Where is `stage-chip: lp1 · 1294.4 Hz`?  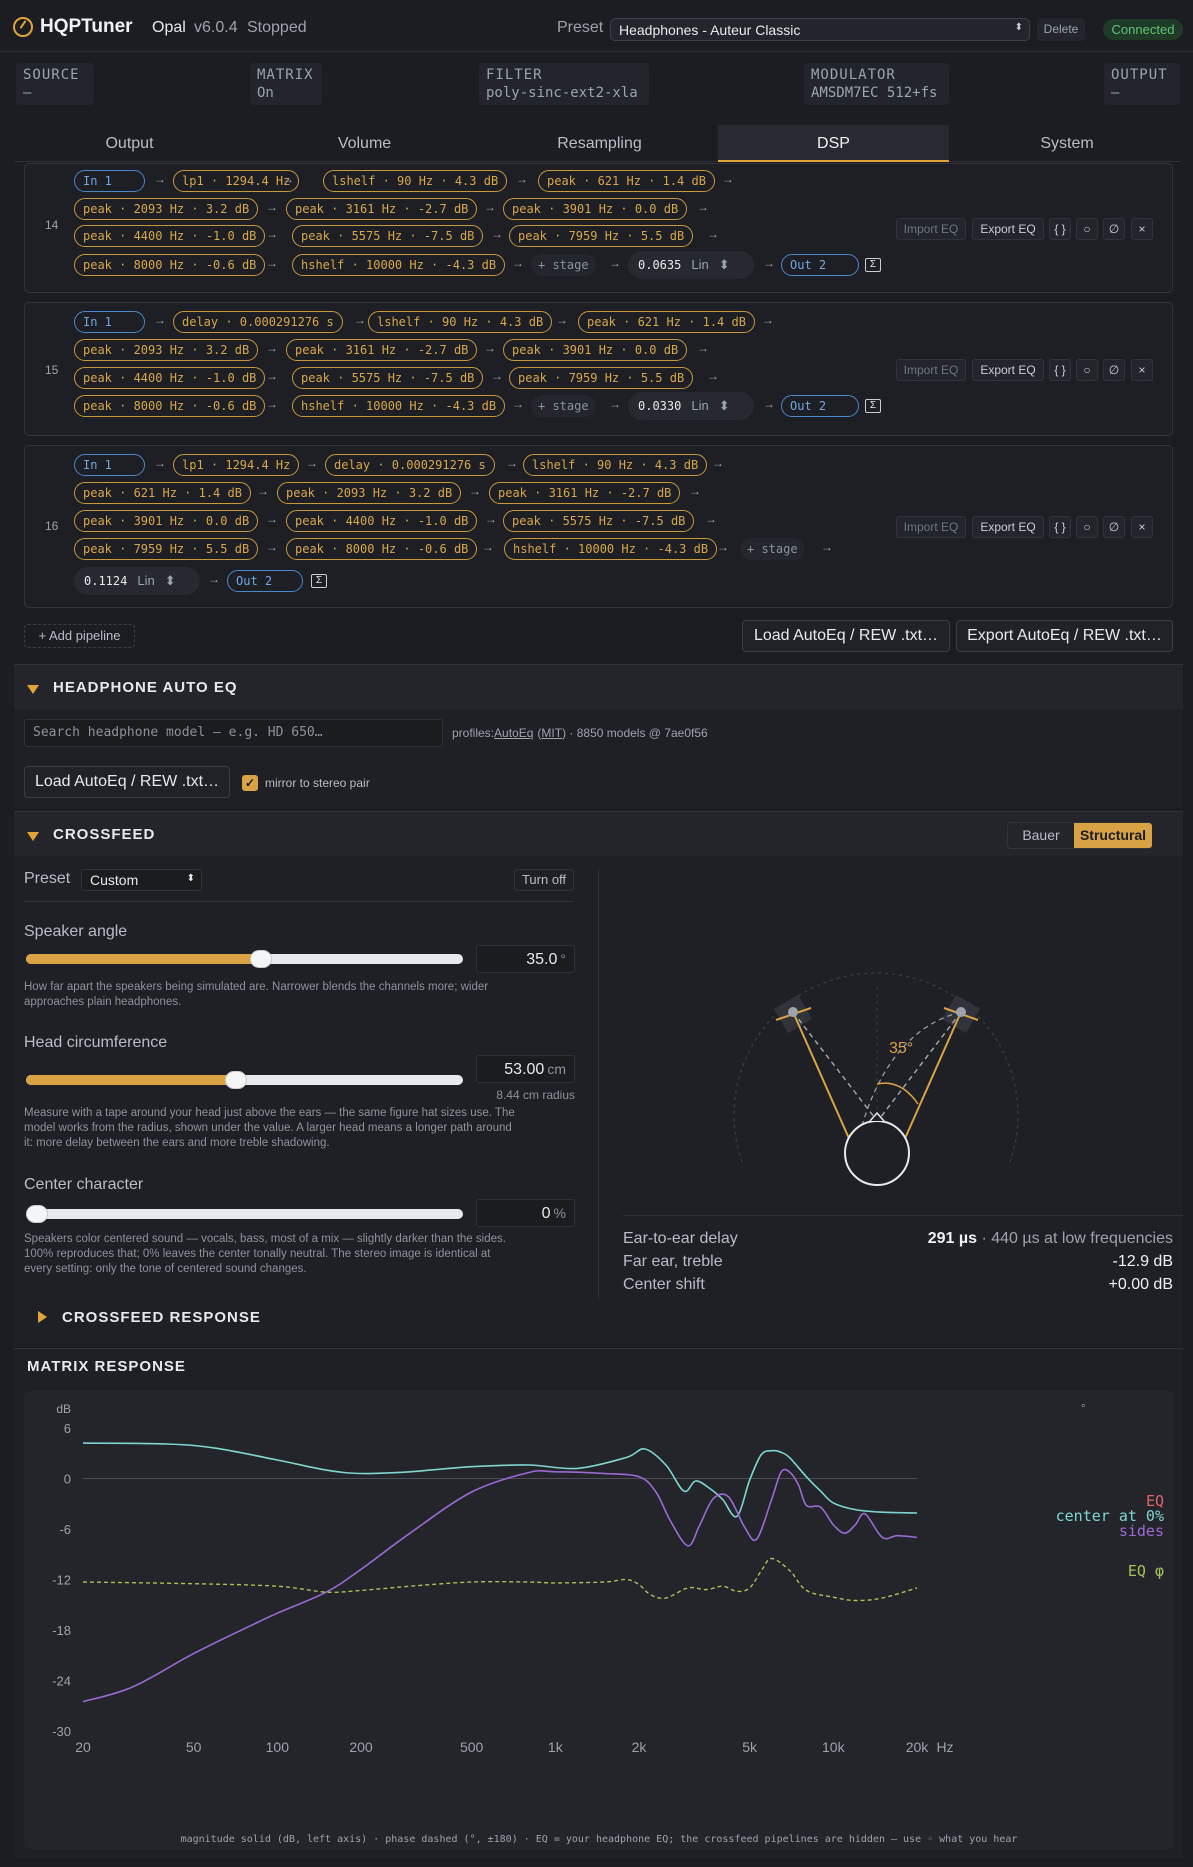 stage-chip: lp1 · 1294.4 Hz is located at coordinates (236, 465).